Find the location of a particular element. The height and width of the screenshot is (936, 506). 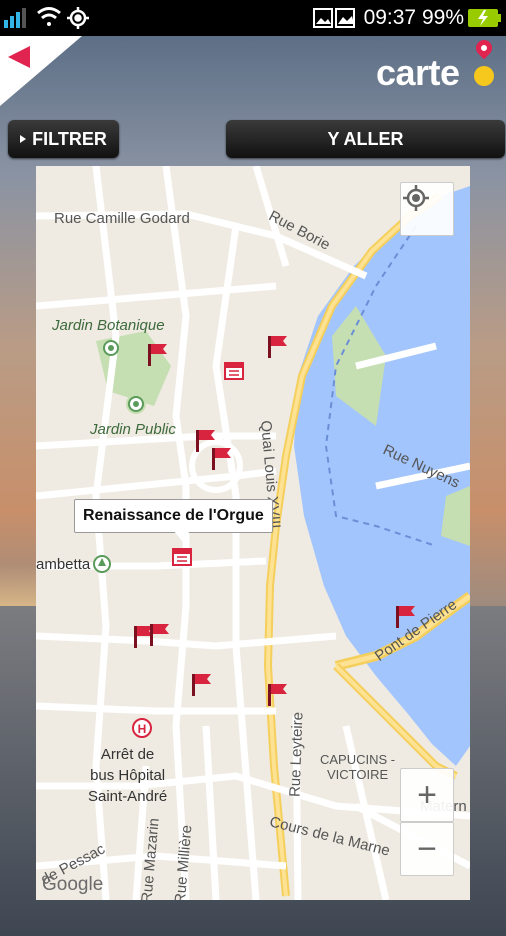

filter-button: FILTRER is located at coordinates (63, 139).